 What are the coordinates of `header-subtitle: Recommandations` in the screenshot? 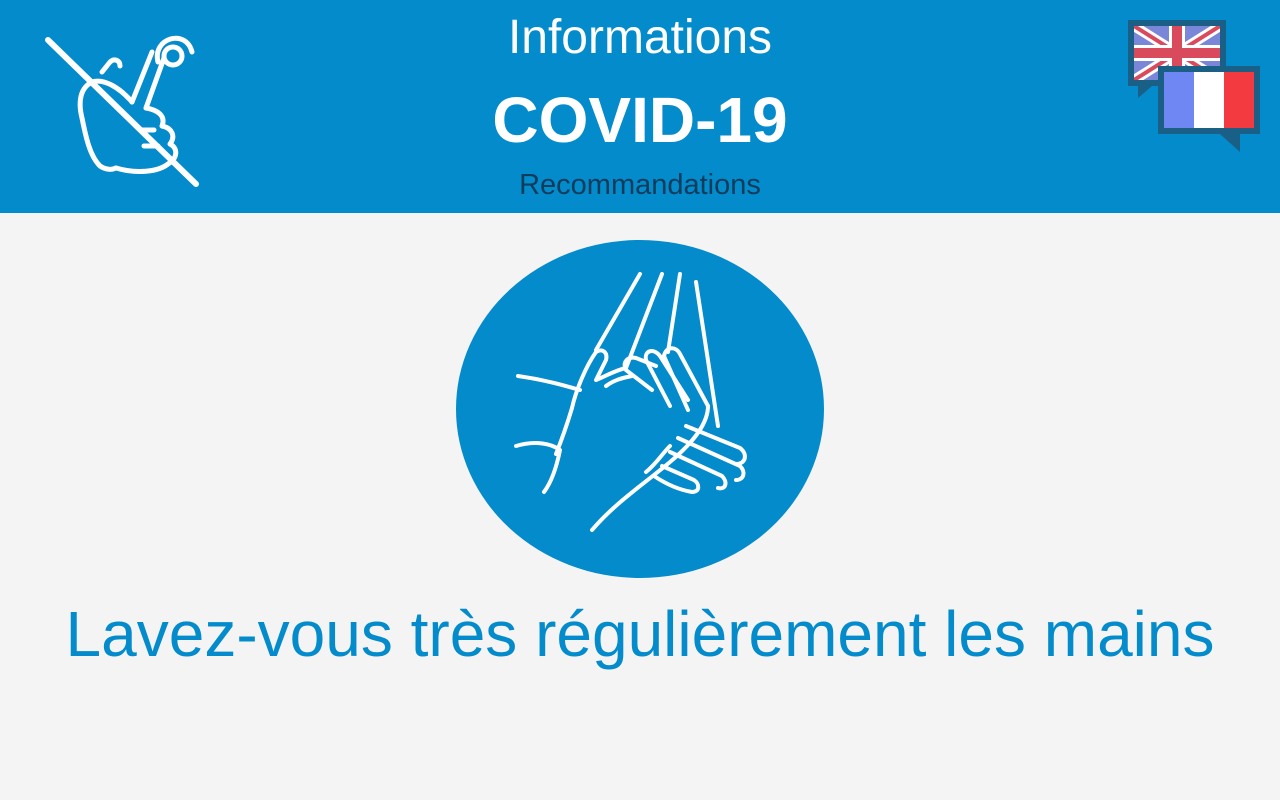 It's located at (640, 185).